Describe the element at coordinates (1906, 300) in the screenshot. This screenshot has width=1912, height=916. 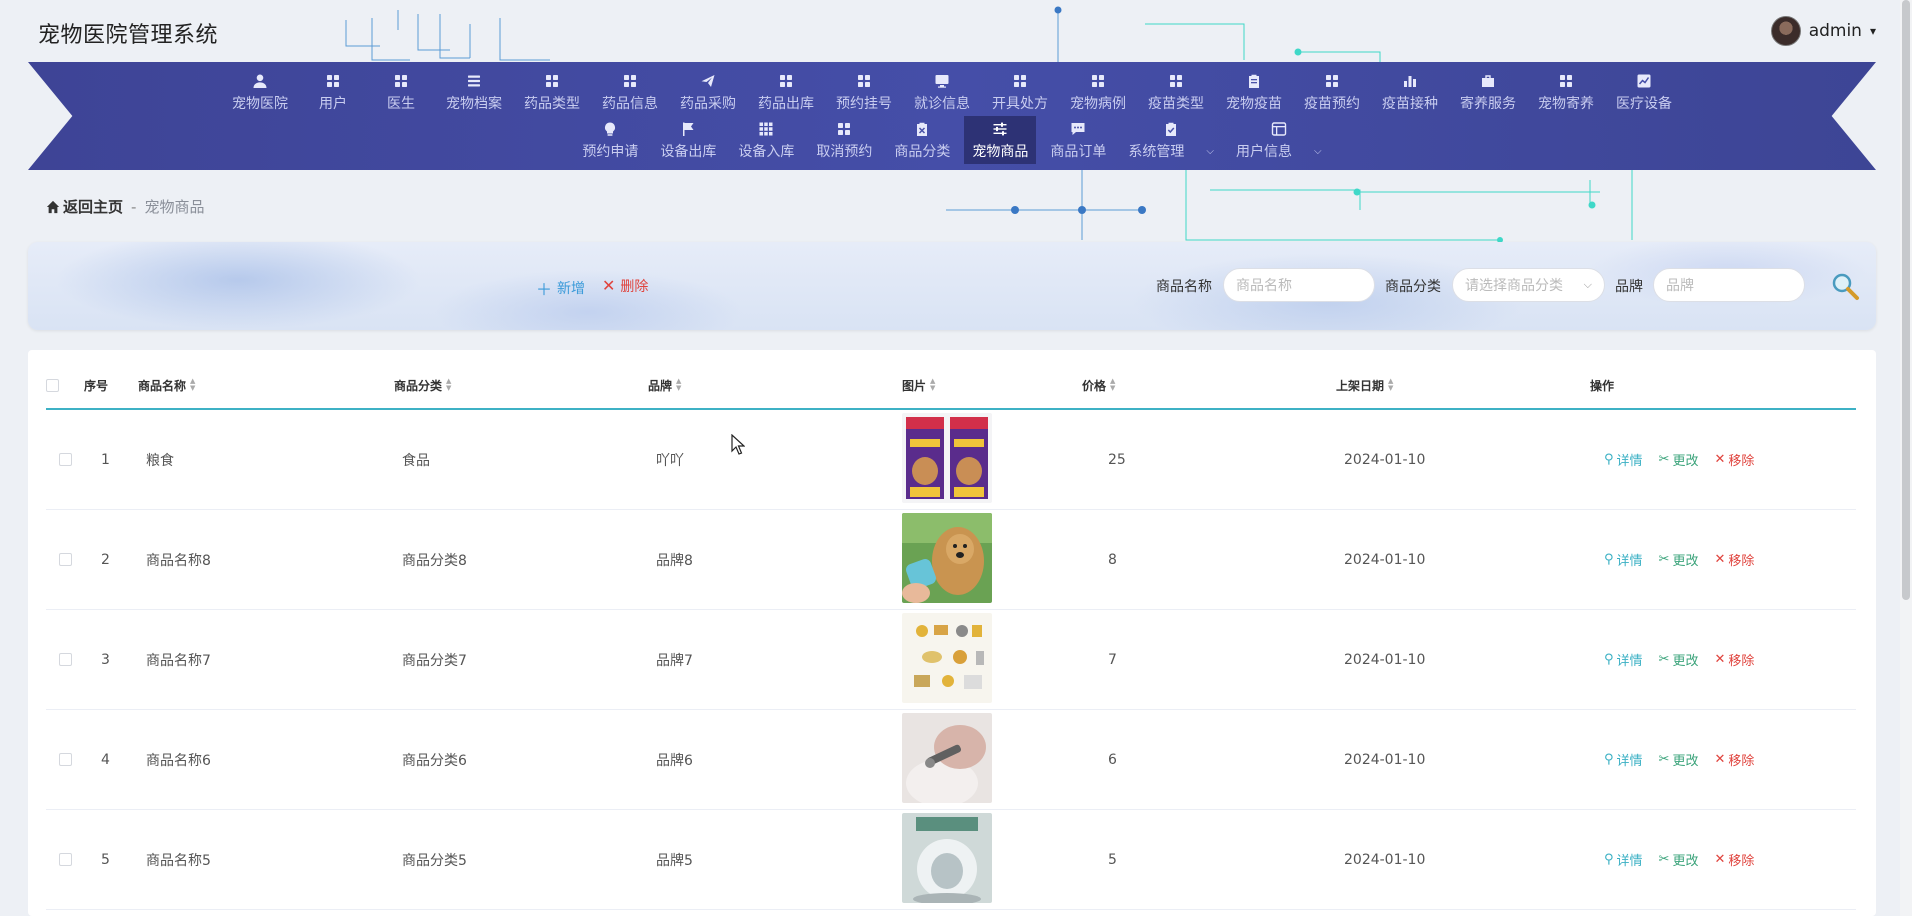
I see `scrollbar-thumb` at that location.